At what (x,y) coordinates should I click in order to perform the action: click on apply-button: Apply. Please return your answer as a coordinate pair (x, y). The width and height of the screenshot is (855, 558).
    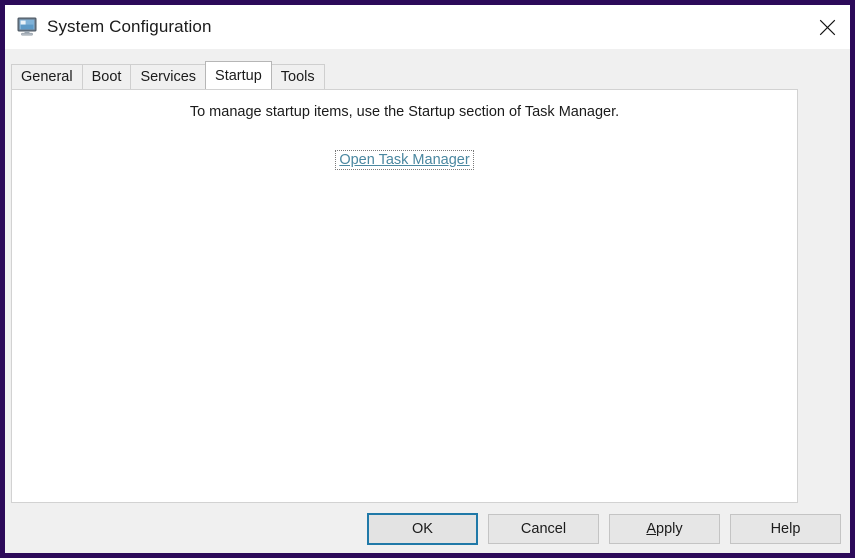
    Looking at the image, I should click on (664, 529).